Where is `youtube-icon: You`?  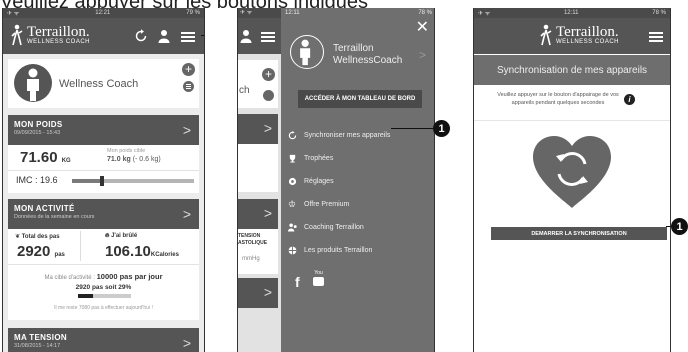 youtube-icon: You is located at coordinates (318, 278).